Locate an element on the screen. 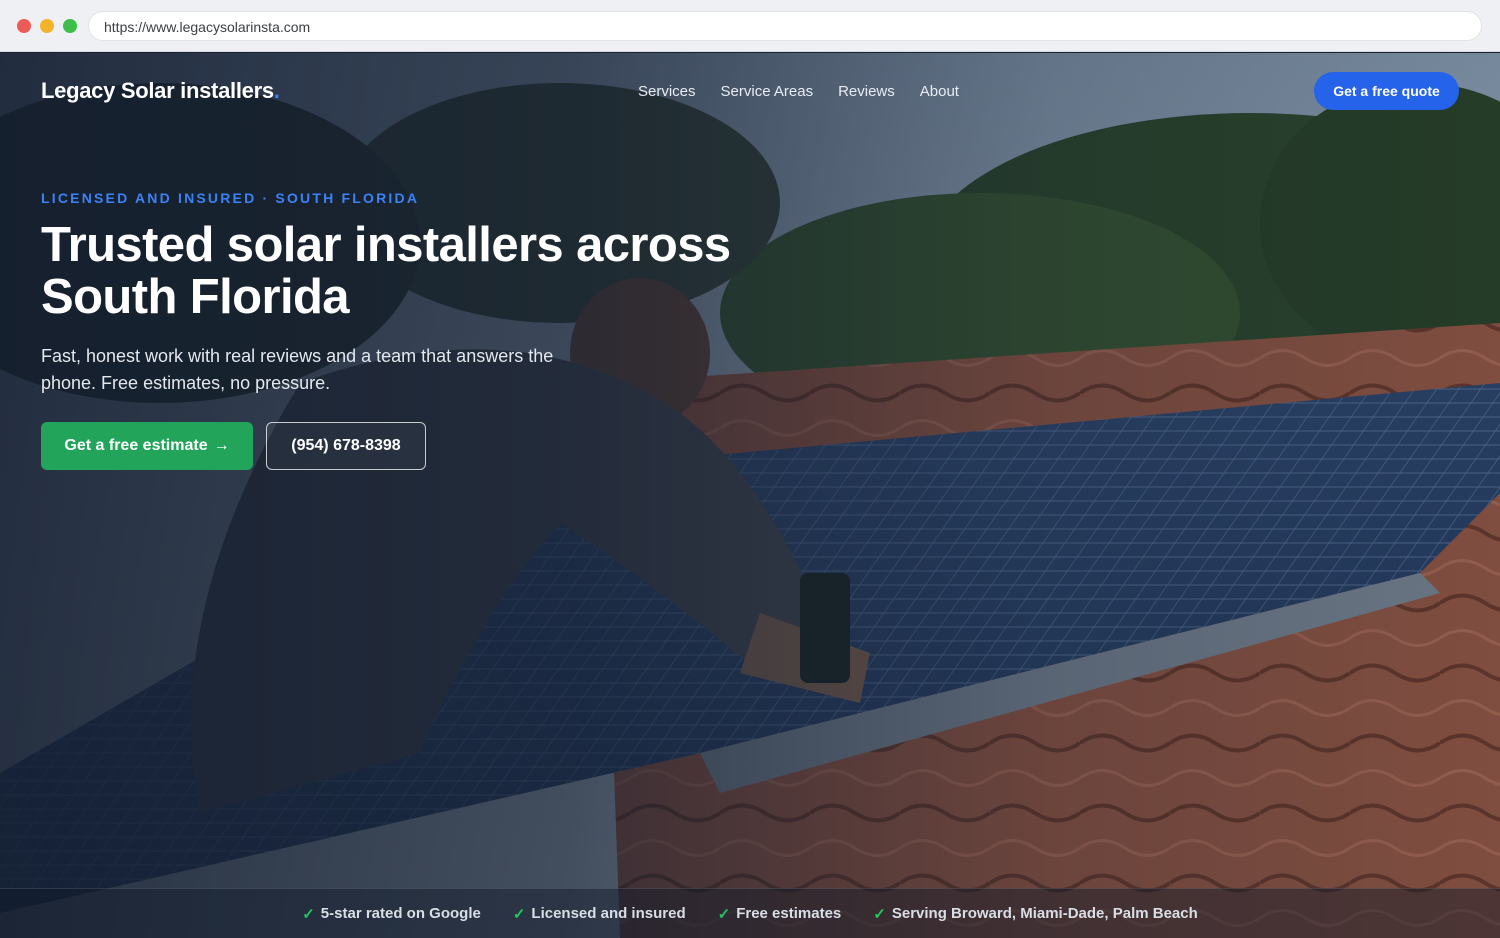 The width and height of the screenshot is (1500, 938). minimize-window-icon is located at coordinates (47, 26).